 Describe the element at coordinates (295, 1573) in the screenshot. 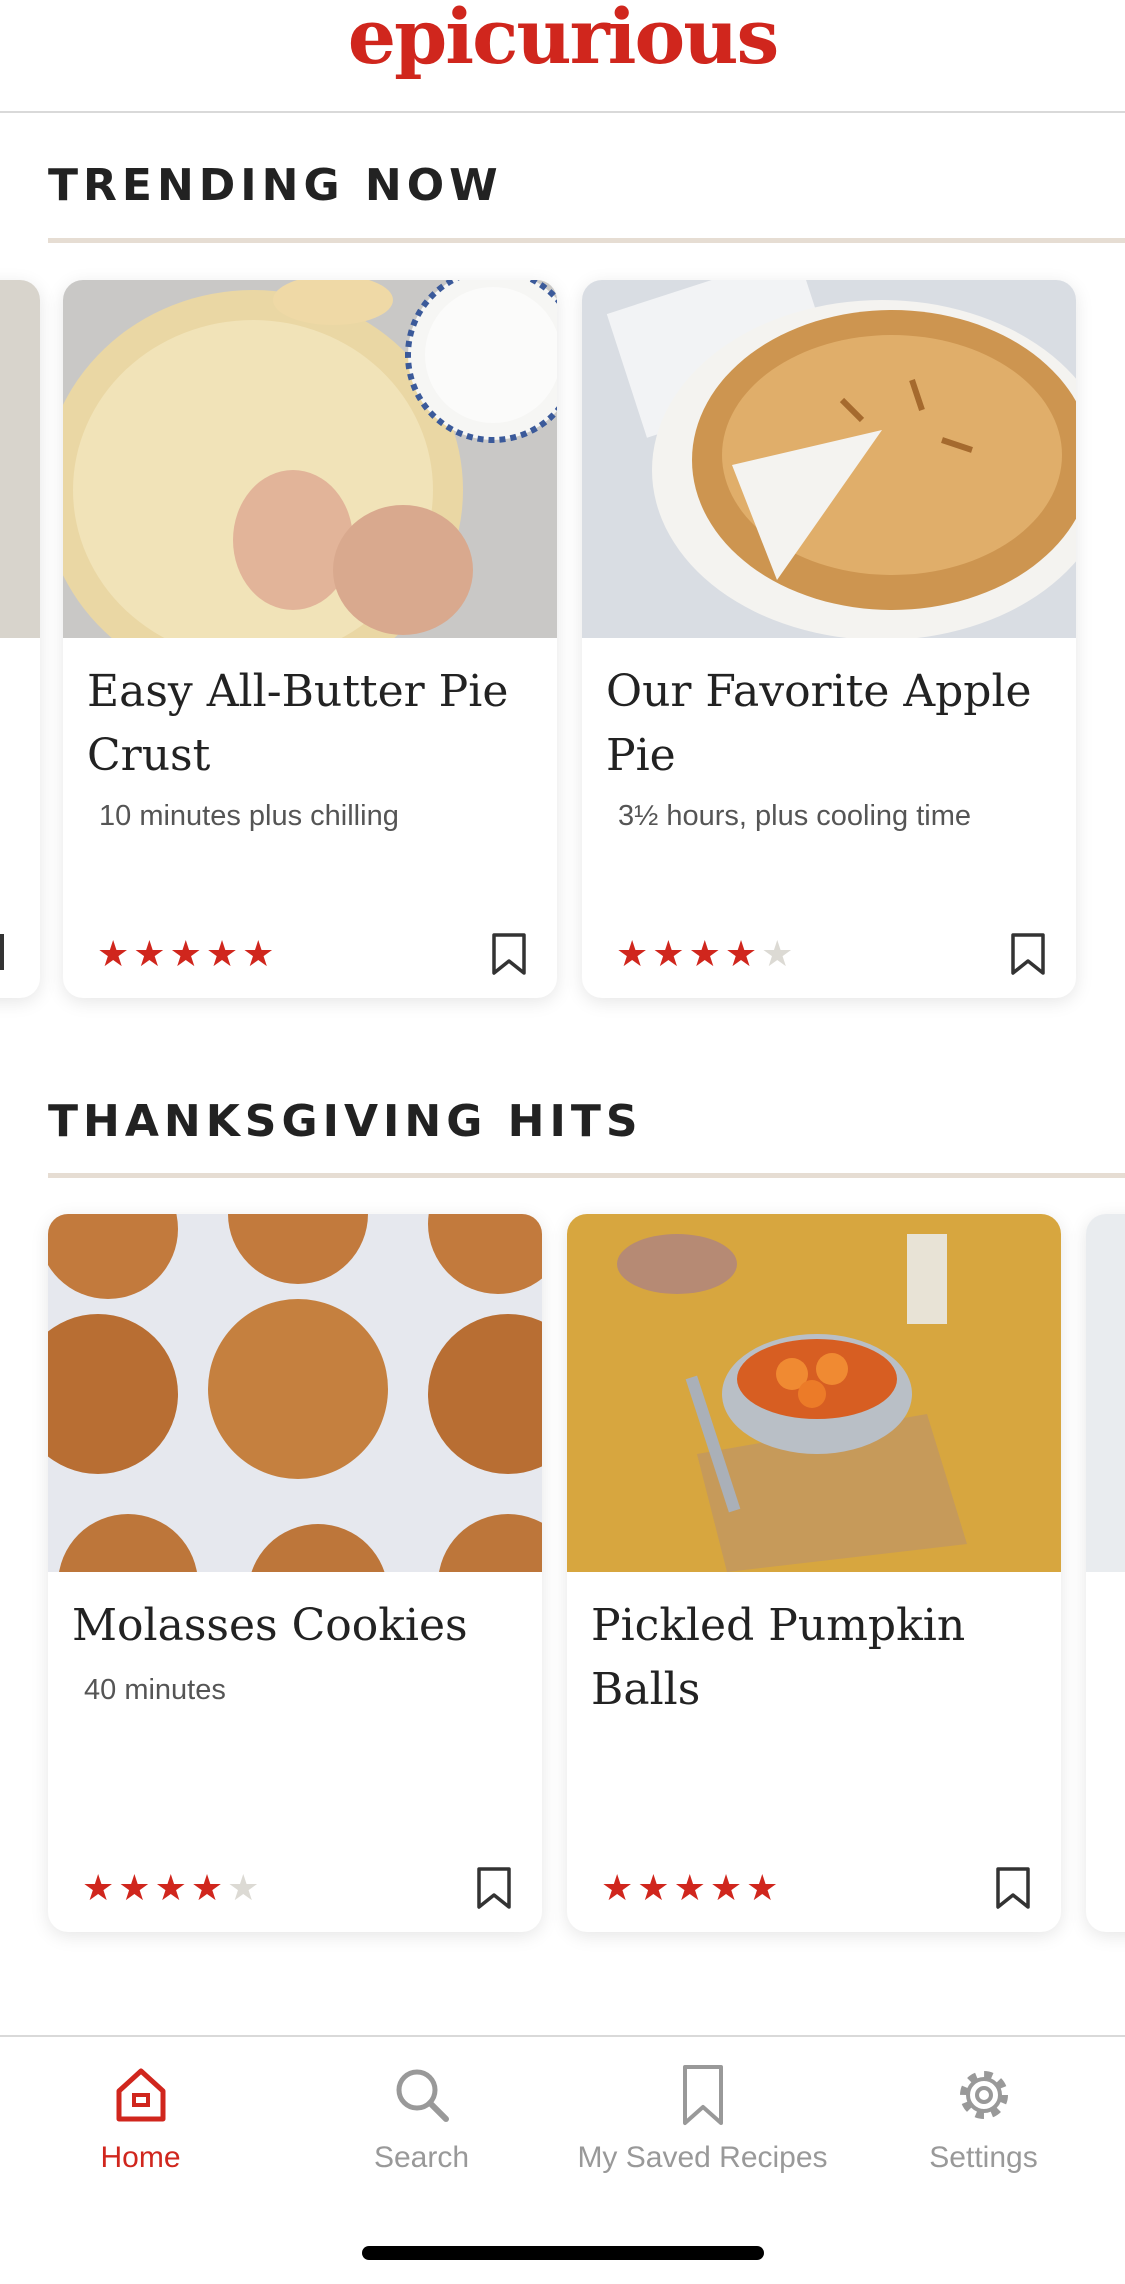

I see `recipe-card: Molasses Cookies 40 minutes ★★★★★` at that location.